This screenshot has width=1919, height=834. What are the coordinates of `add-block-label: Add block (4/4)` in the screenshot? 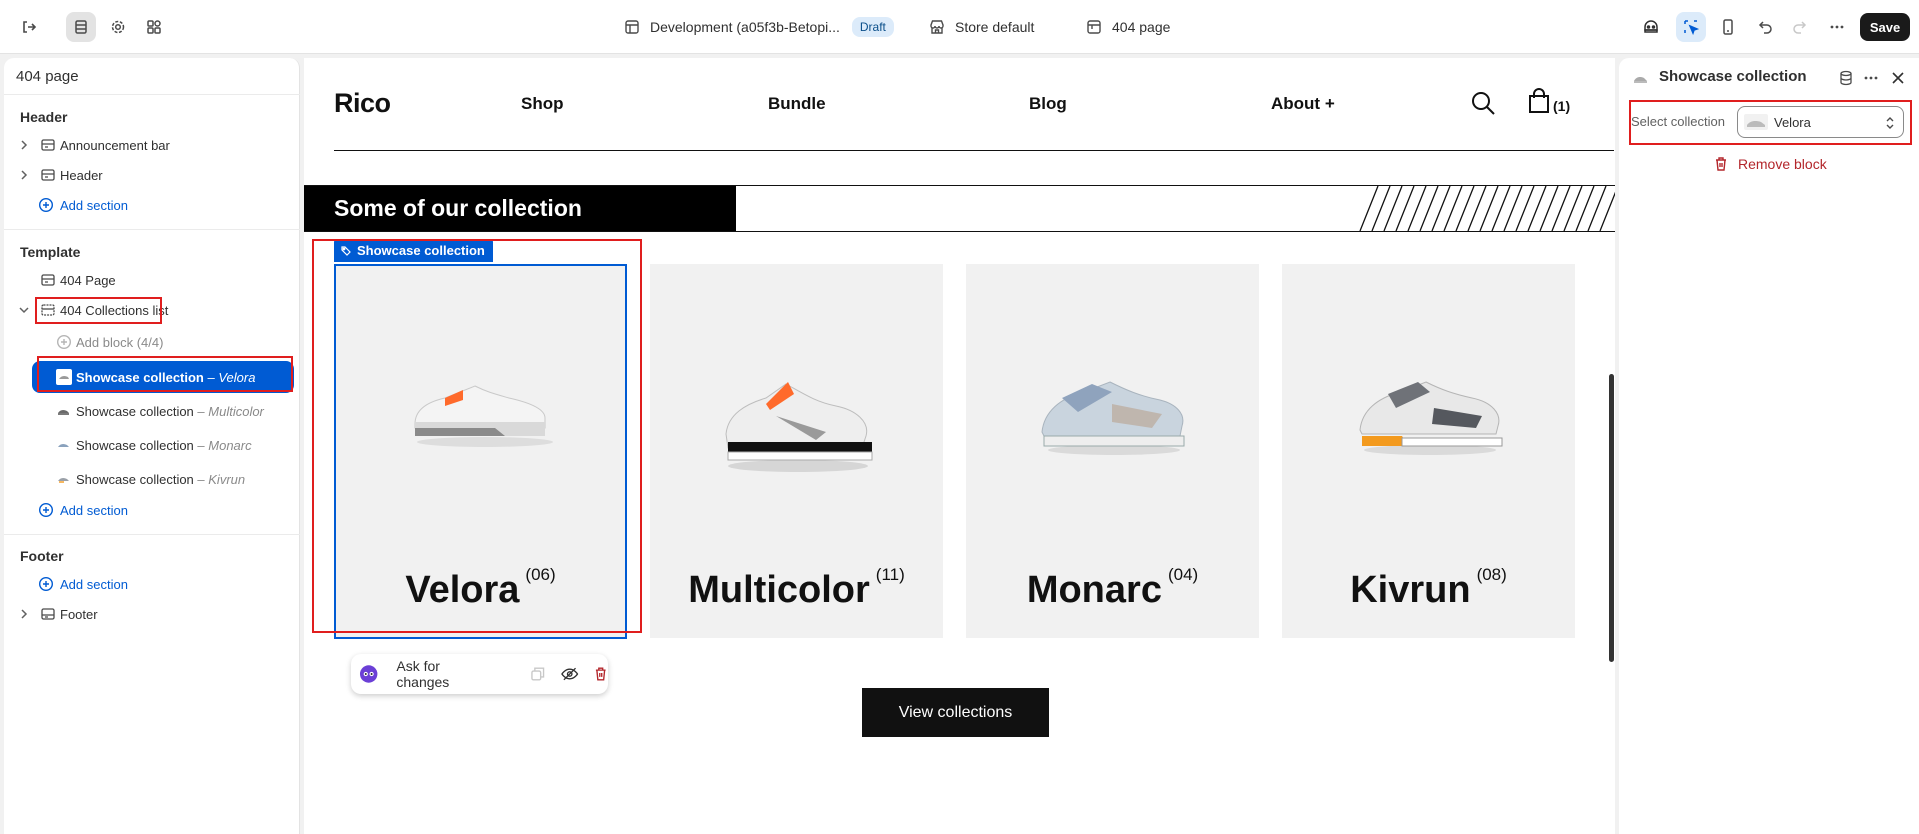 It's located at (120, 342).